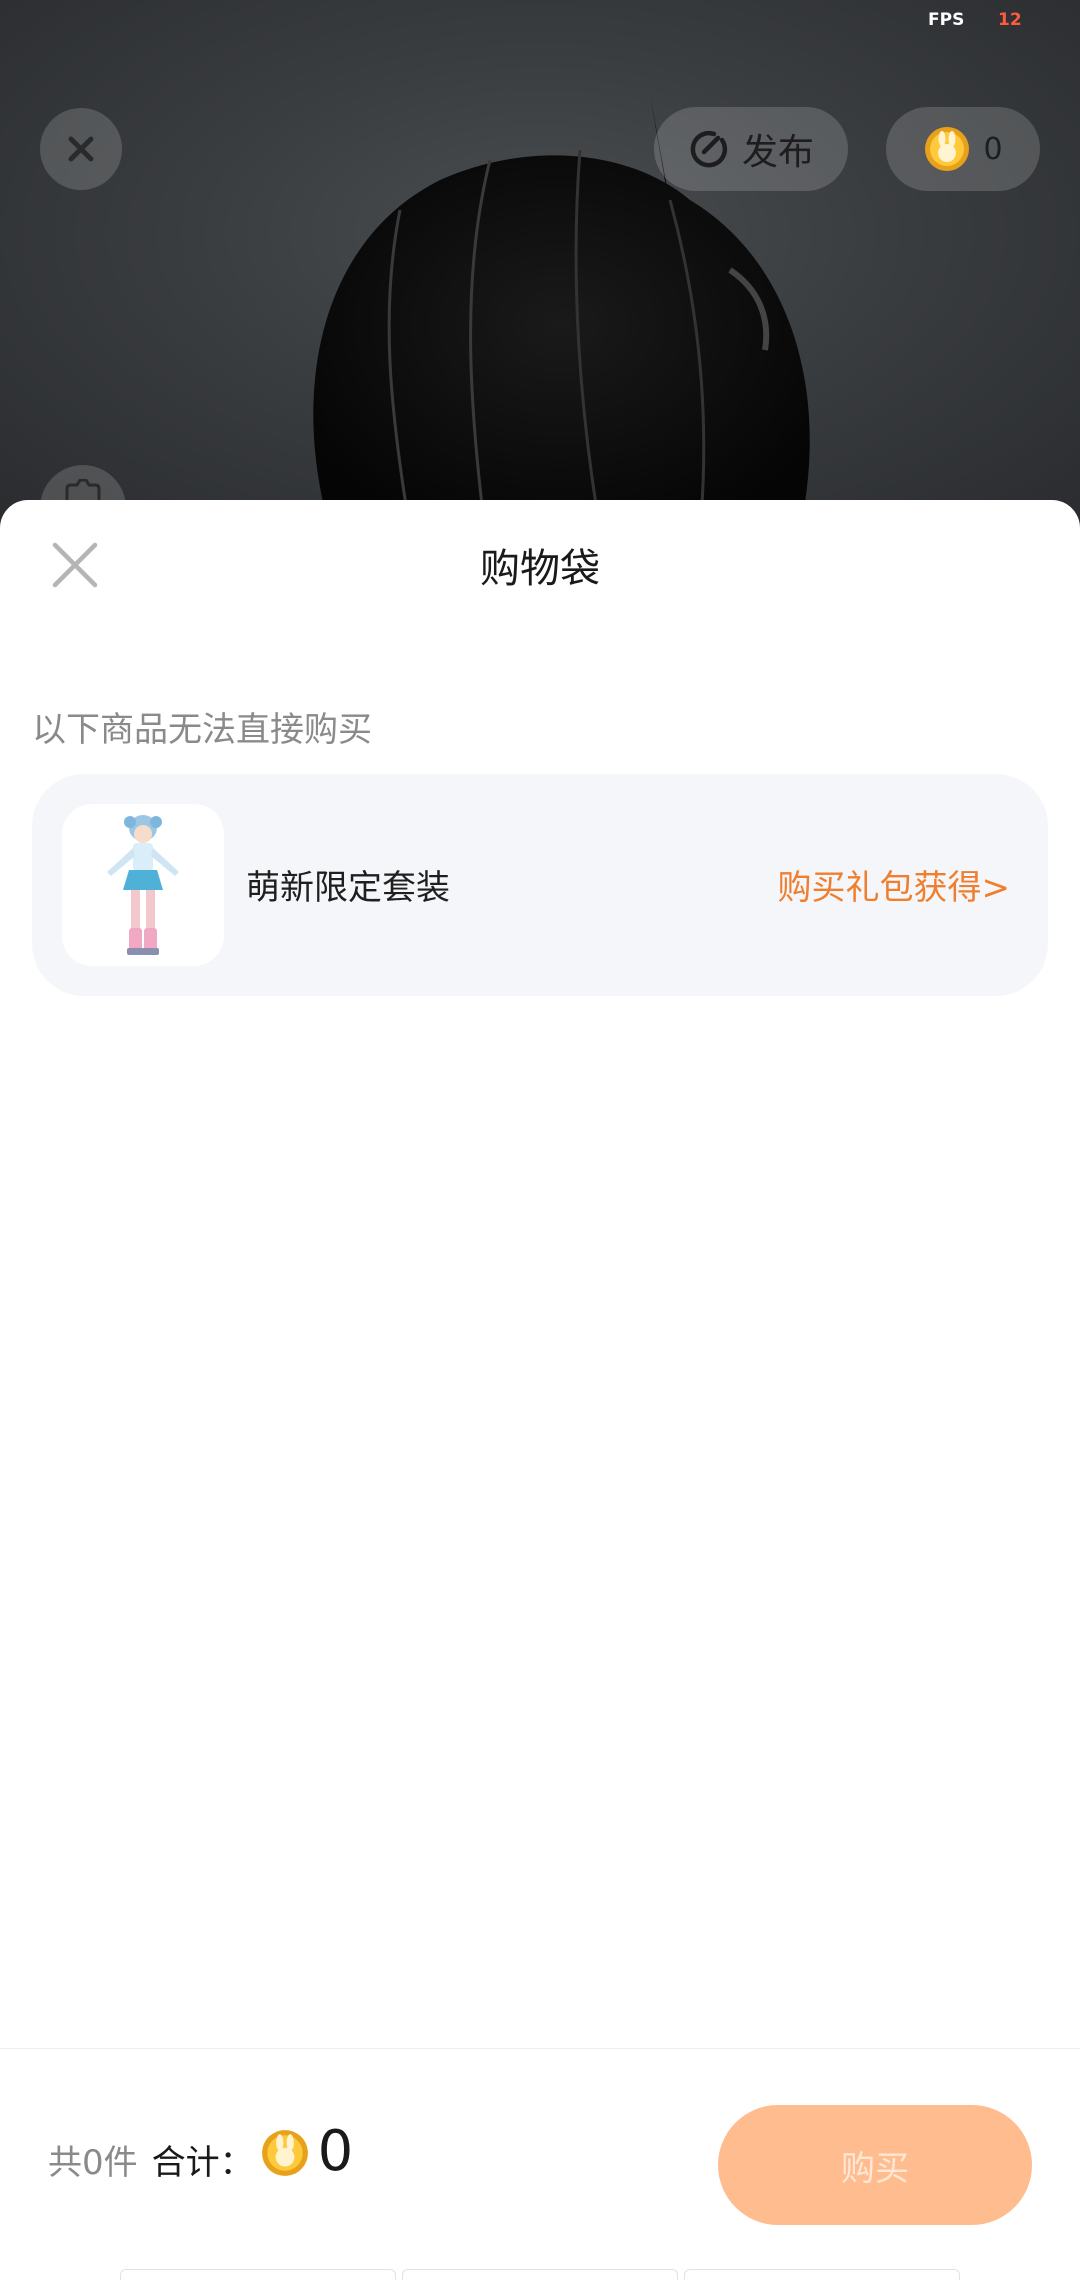 The width and height of the screenshot is (1080, 2280). I want to click on avatar-outfit-image, so click(143, 885).